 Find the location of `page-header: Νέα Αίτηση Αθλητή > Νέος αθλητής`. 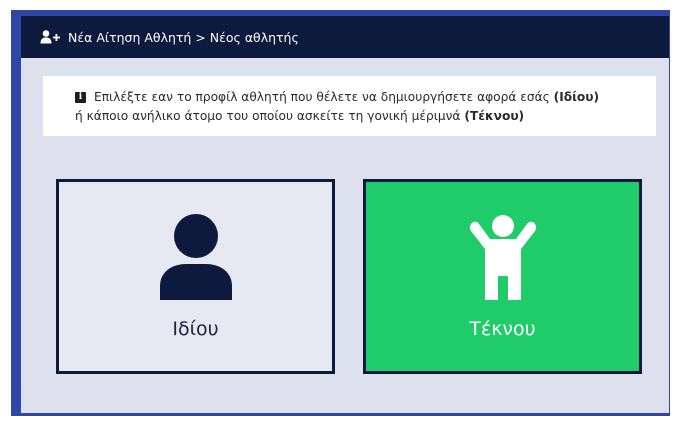

page-header: Νέα Αίτηση Αθλητή > Νέος αθλητής is located at coordinates (345, 37).